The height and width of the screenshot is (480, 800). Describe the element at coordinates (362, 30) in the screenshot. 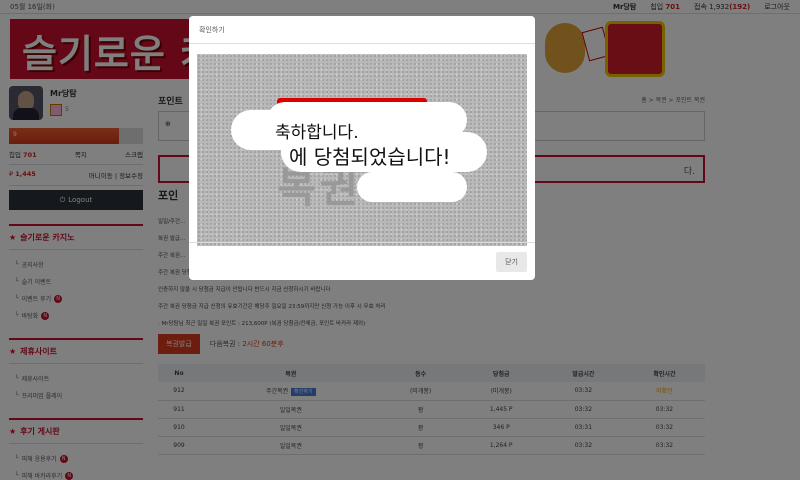

I see `modal-title: 확인하기` at that location.